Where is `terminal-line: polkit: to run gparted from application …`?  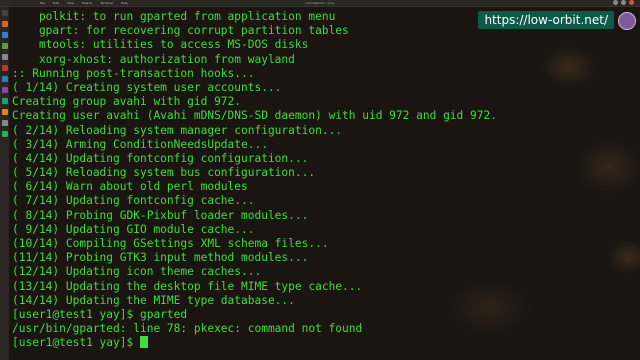
terminal-line: polkit: to run gparted from application … is located at coordinates (174, 16).